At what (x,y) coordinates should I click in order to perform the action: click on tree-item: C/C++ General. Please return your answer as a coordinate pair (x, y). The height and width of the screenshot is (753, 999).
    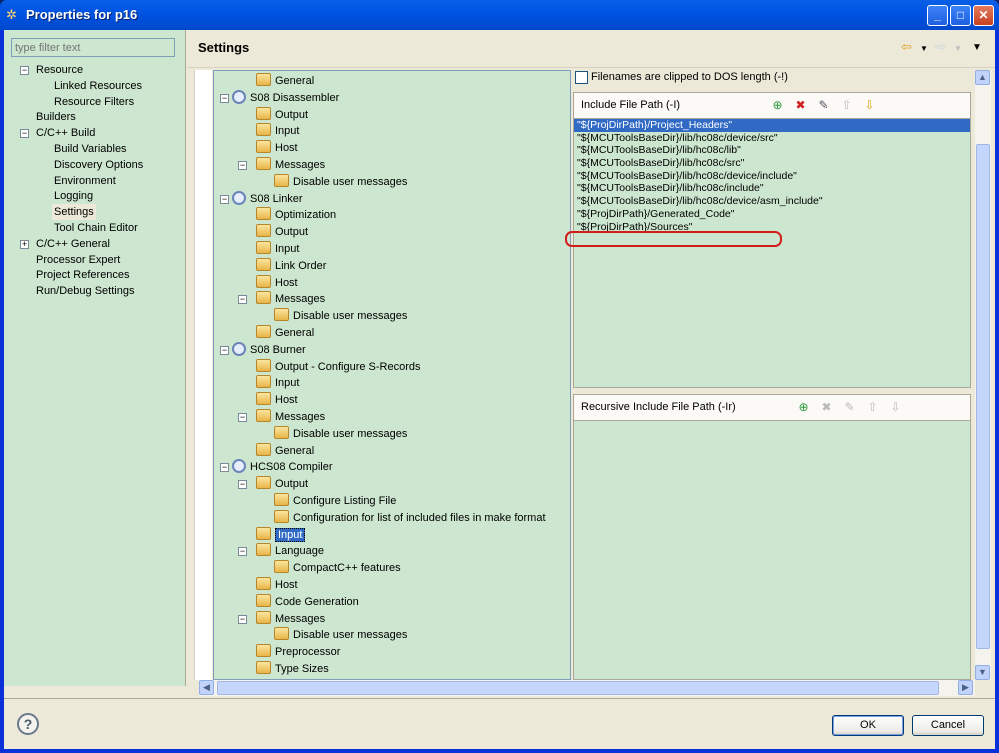
    Looking at the image, I should click on (73, 244).